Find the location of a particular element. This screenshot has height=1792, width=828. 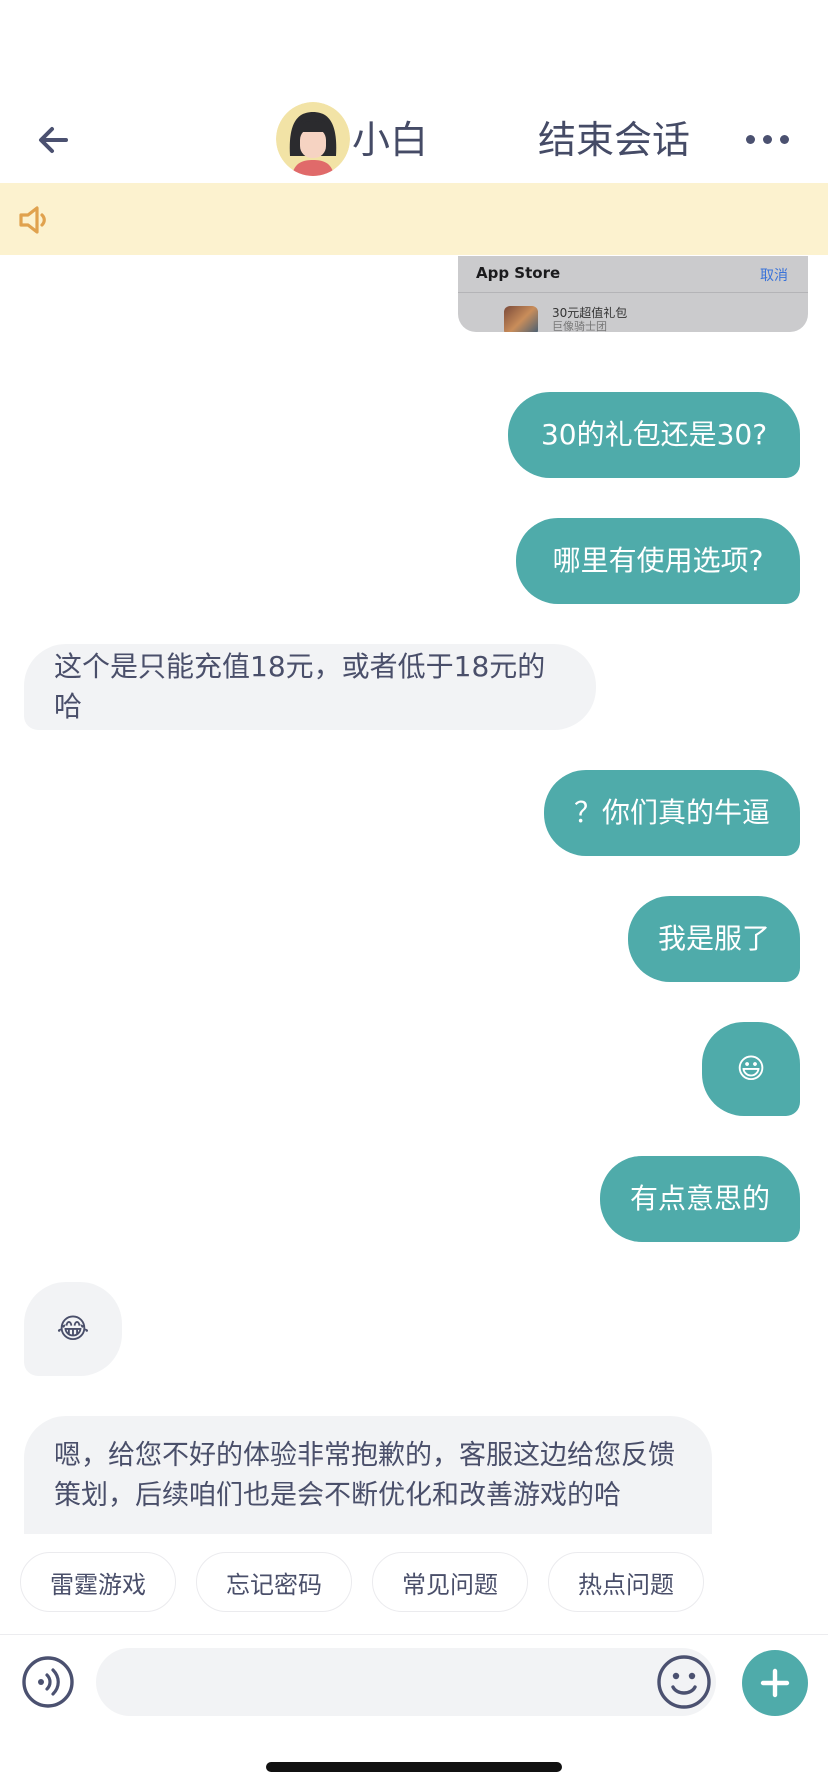

message-bubble-agent: 😂 is located at coordinates (73, 1329).